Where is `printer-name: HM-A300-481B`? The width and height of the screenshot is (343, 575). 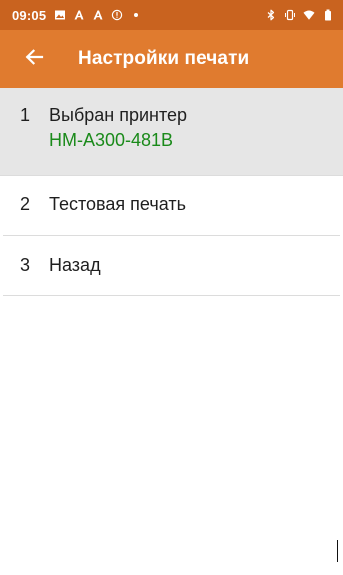 printer-name: HM-A300-481B is located at coordinates (111, 140).